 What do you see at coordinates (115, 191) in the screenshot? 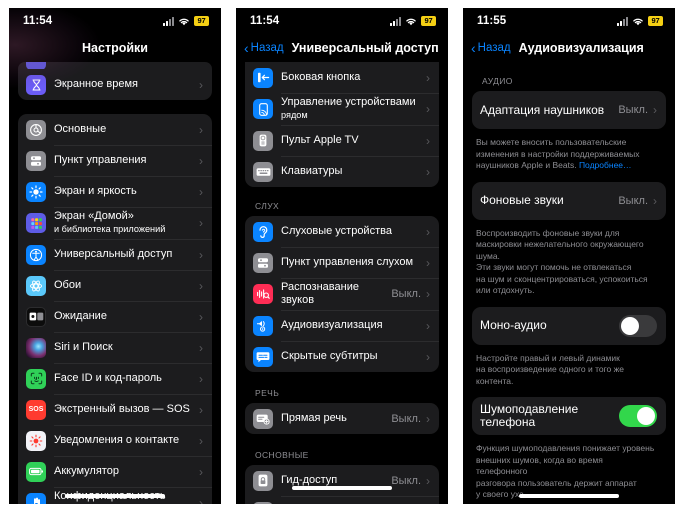
I see `row-display-brightness: Экран и яркость ›` at bounding box center [115, 191].